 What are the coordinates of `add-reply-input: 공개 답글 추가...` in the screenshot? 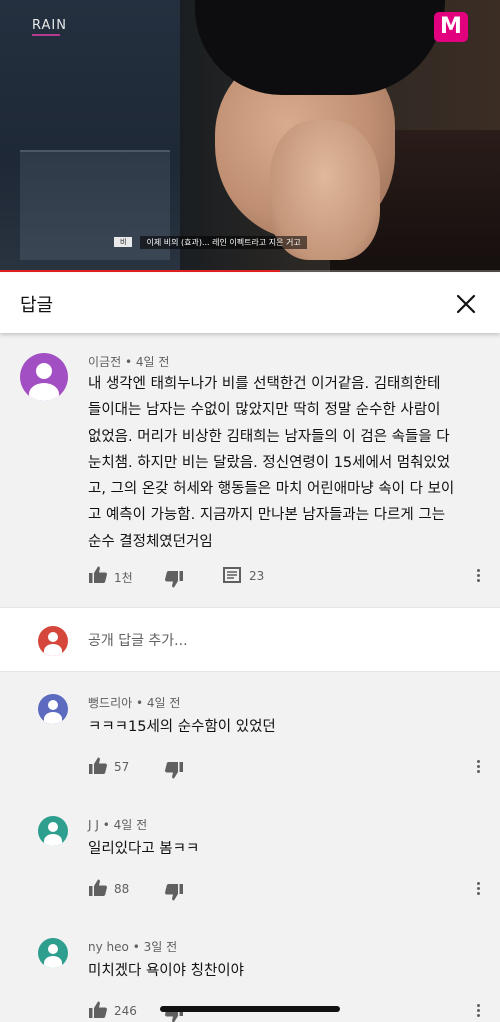 It's located at (138, 640).